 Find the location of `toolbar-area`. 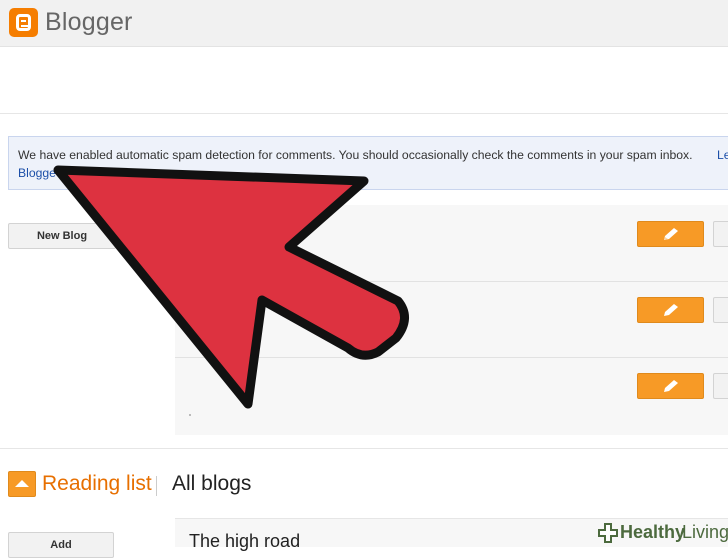

toolbar-area is located at coordinates (364, 80).